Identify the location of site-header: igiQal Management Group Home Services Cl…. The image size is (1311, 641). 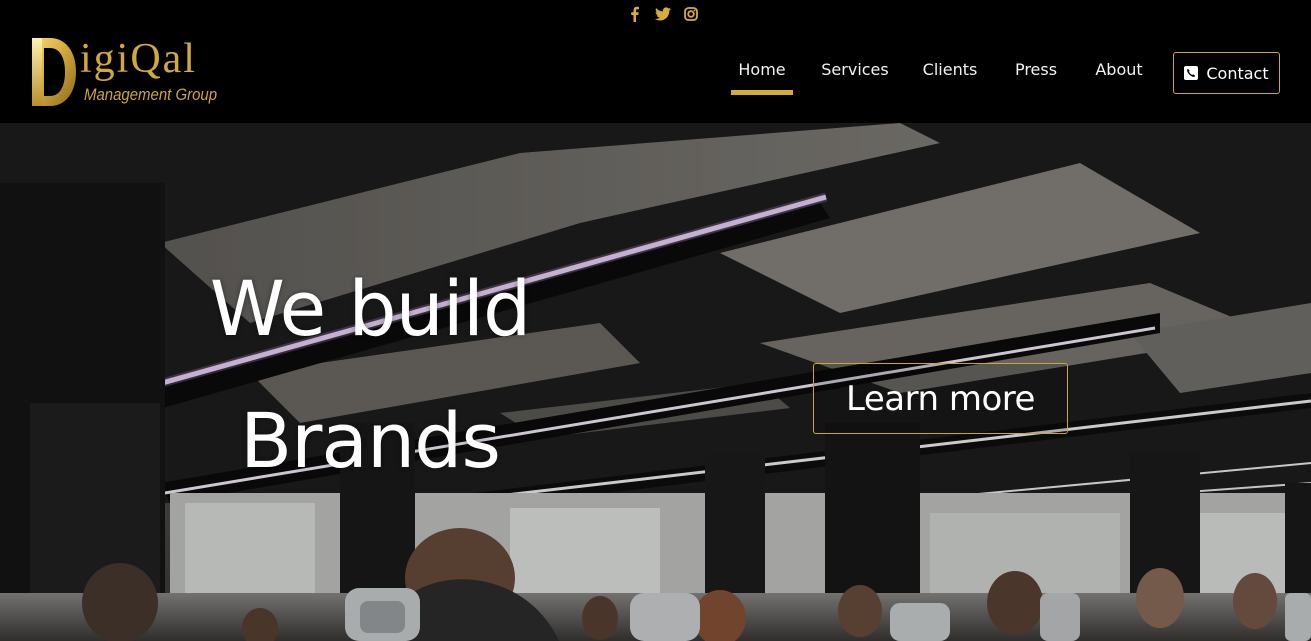
(655, 75).